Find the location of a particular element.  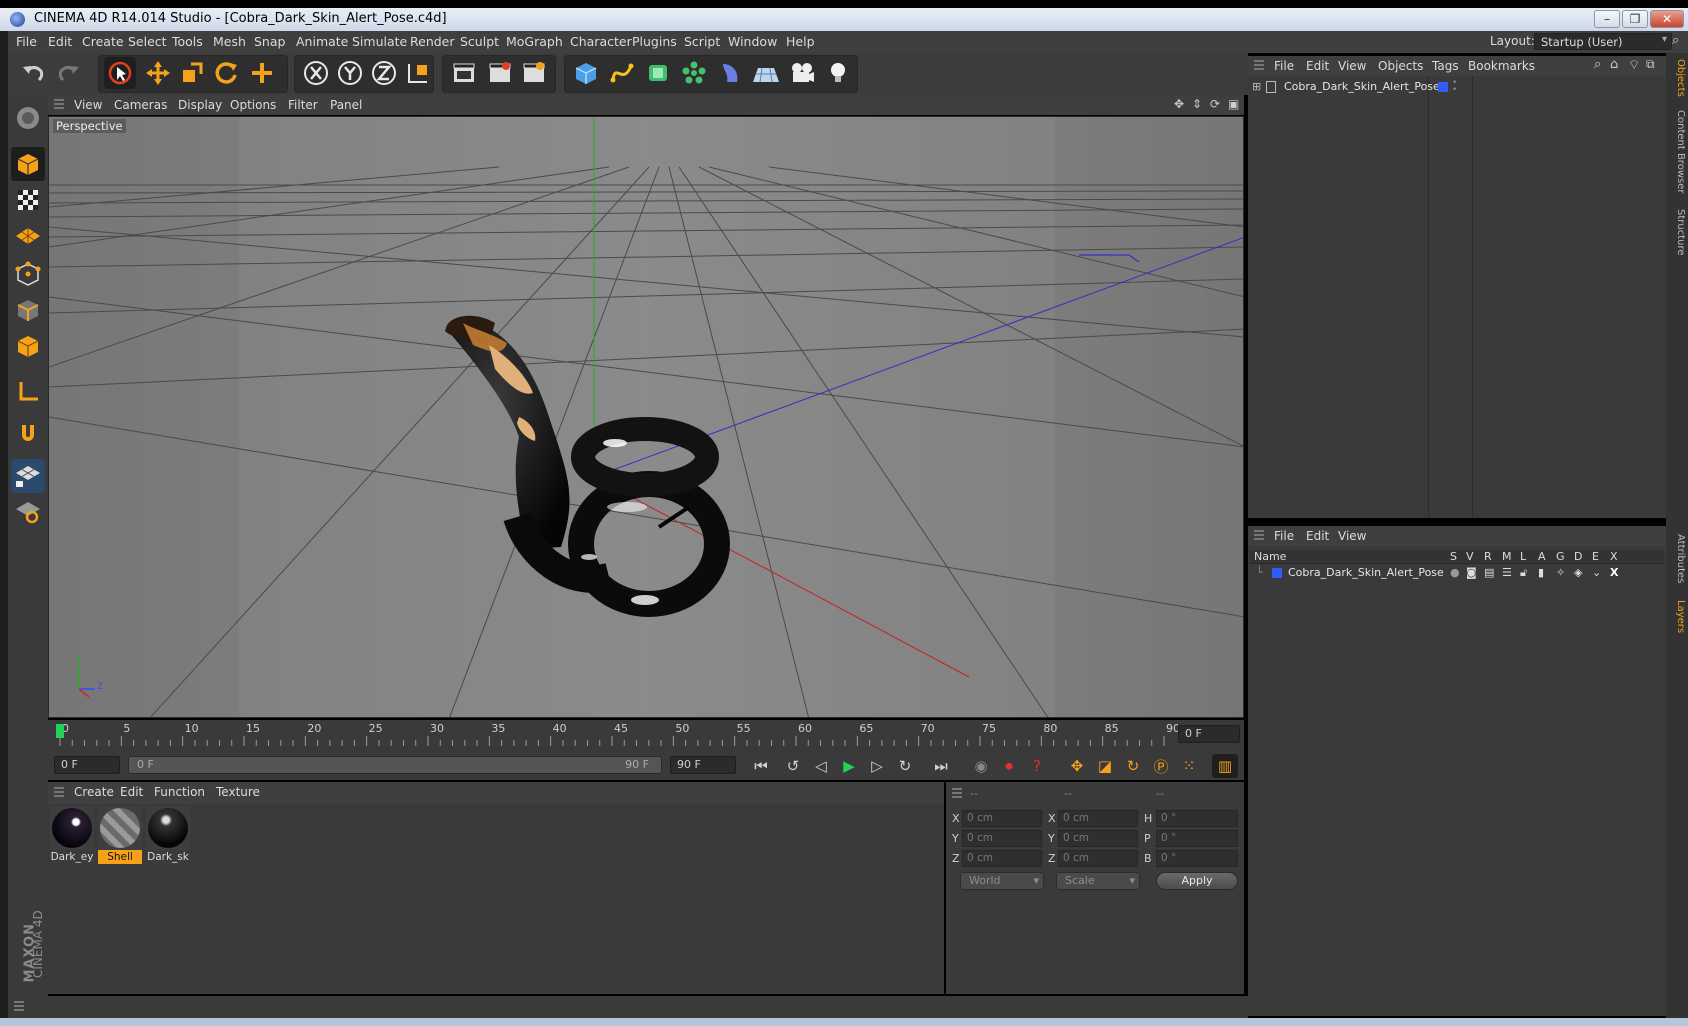

points-mode-icon is located at coordinates (28, 274).